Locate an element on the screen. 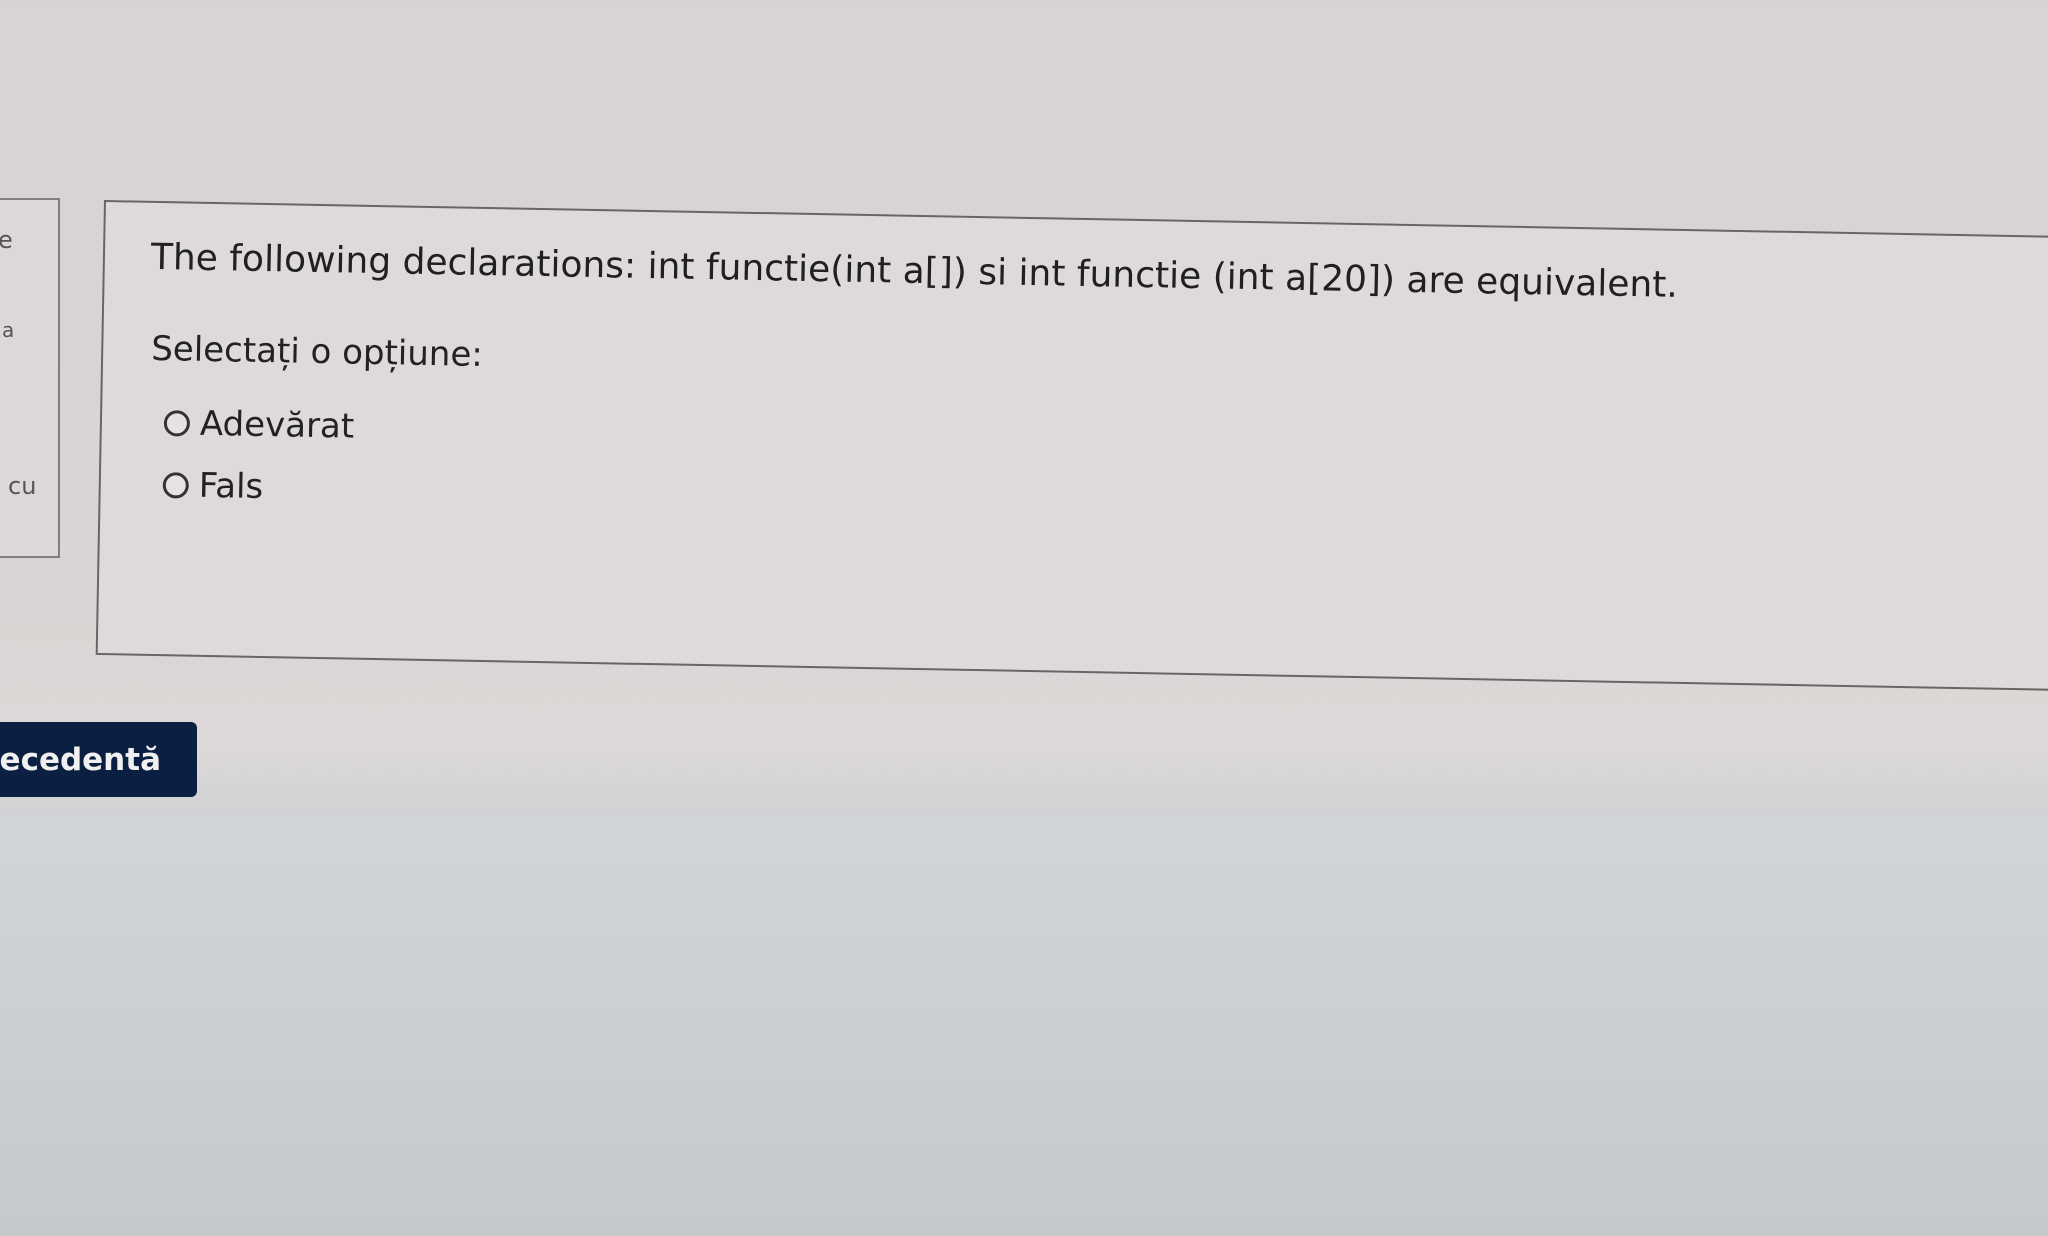 This screenshot has width=2048, height=1236. option-label: Adevărat is located at coordinates (277, 425).